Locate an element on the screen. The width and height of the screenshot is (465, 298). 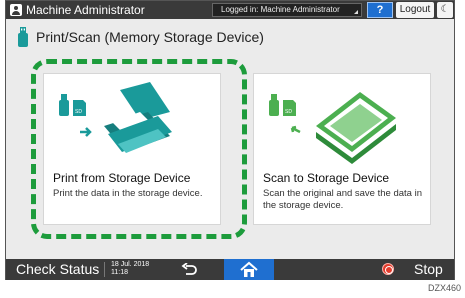
card-title: Scan to Storage Device is located at coordinates (326, 178).